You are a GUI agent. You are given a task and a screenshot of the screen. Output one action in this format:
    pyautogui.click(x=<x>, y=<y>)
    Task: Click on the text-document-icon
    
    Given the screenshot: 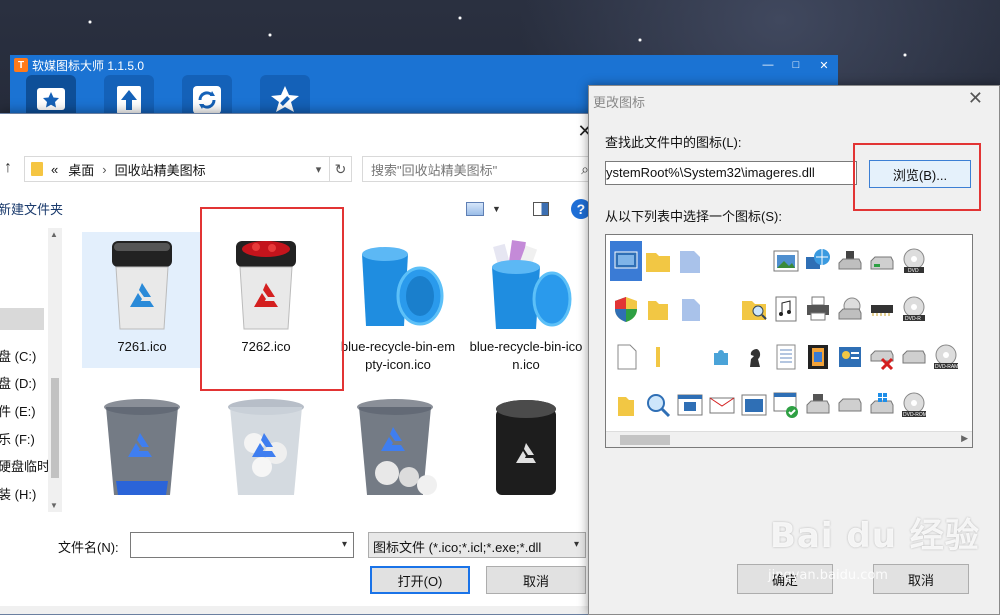 What is the action you would take?
    pyautogui.click(x=786, y=357)
    